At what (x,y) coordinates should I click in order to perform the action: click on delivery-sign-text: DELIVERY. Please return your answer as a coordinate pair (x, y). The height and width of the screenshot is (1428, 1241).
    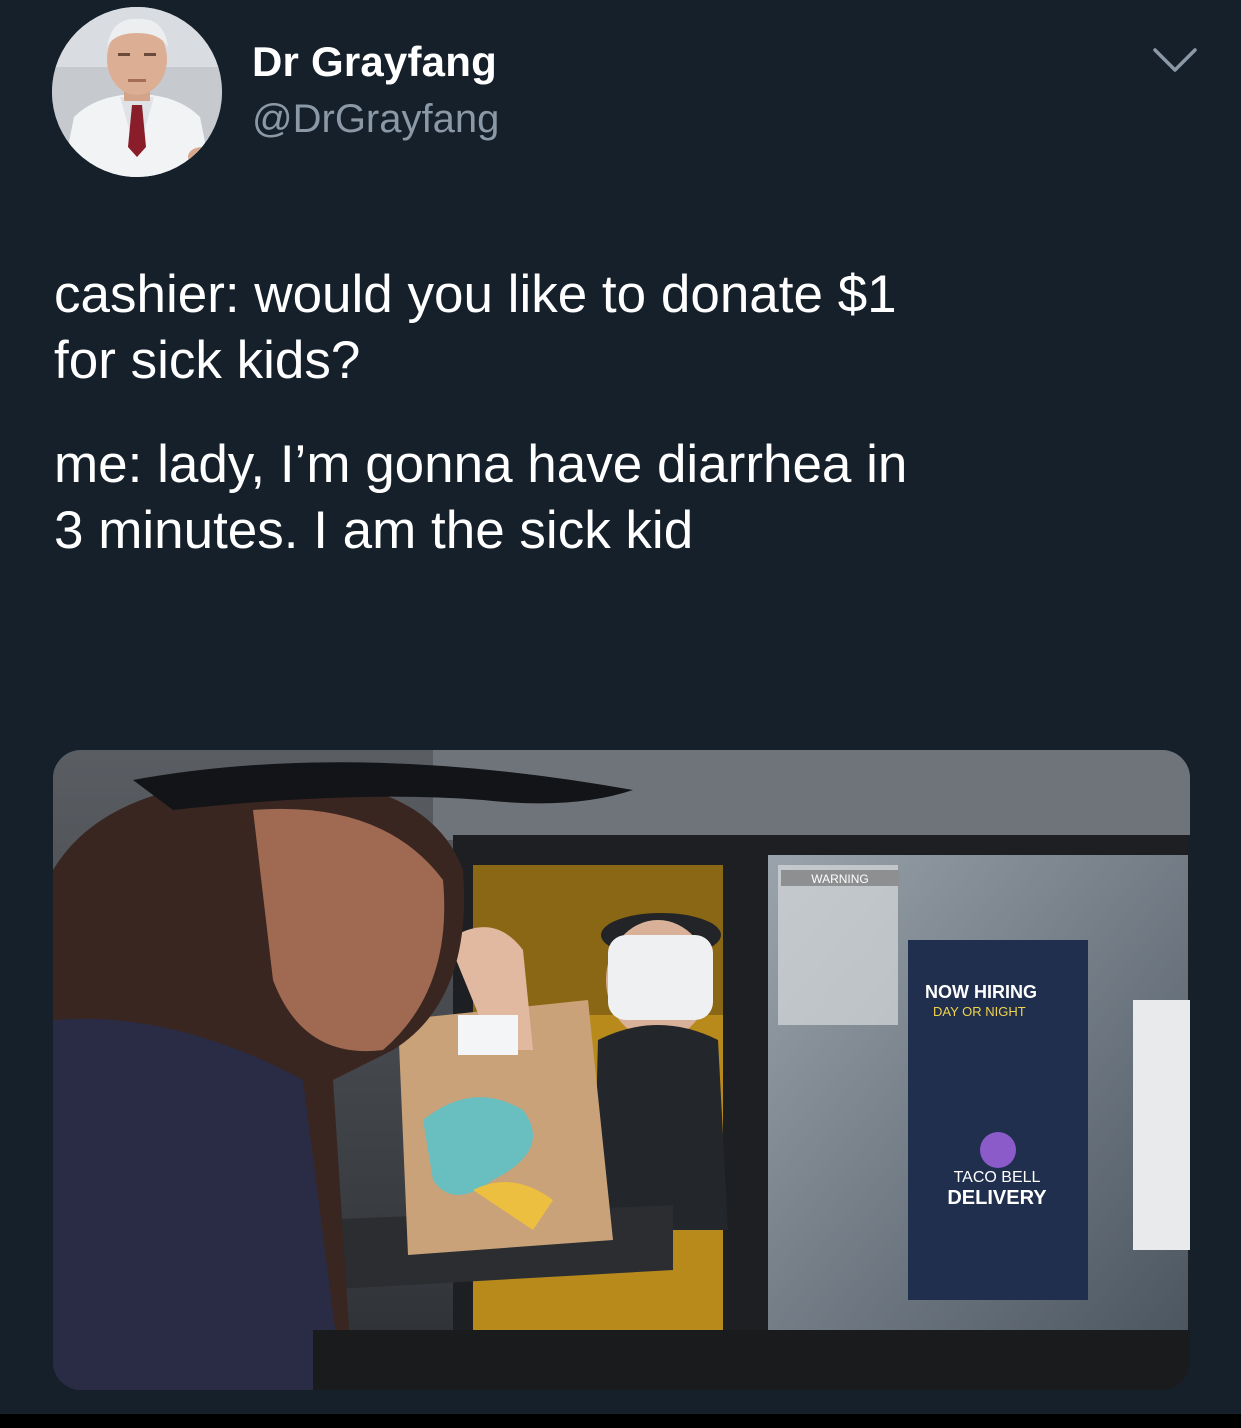
    Looking at the image, I should click on (997, 1198).